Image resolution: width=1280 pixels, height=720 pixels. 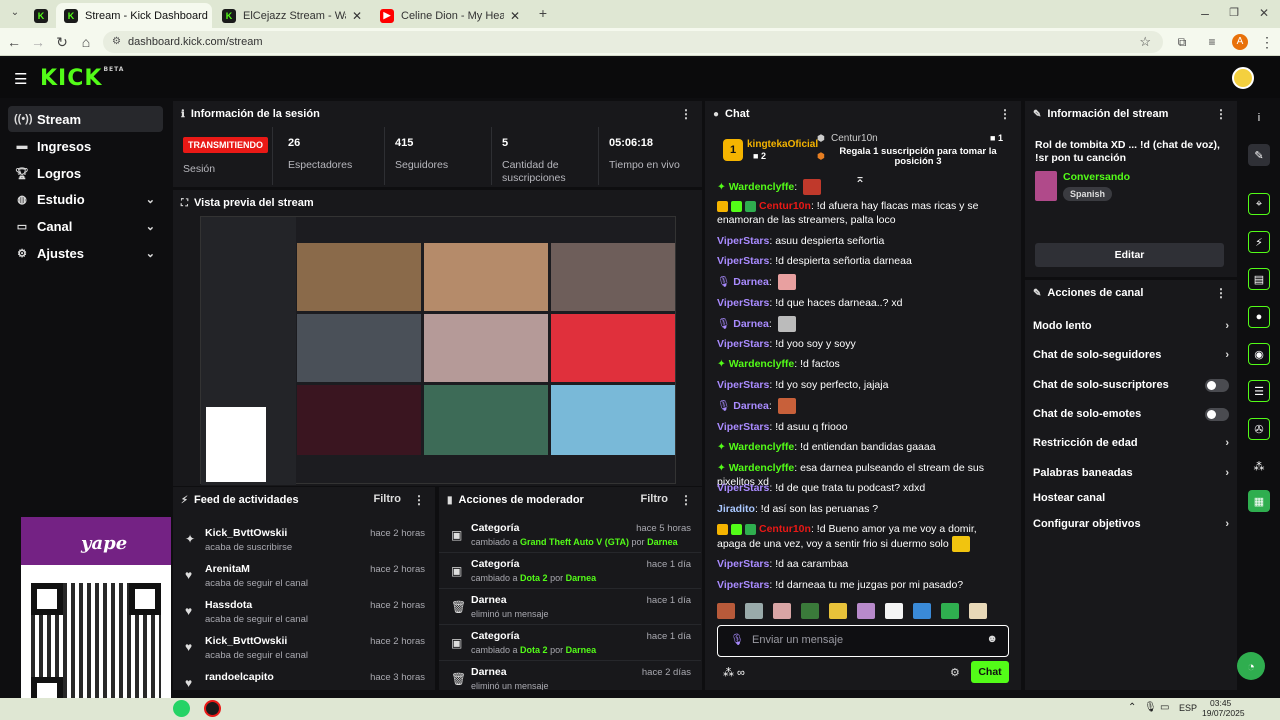 What do you see at coordinates (1259, 391) in the screenshot?
I see `users-icon: ☰` at bounding box center [1259, 391].